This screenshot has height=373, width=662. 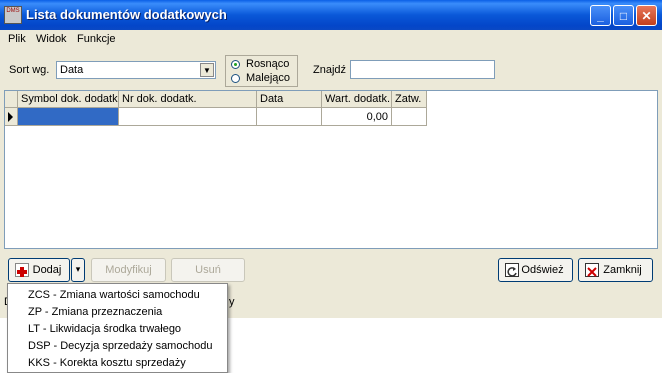 What do you see at coordinates (13, 15) in the screenshot?
I see `app-icon: DMS` at bounding box center [13, 15].